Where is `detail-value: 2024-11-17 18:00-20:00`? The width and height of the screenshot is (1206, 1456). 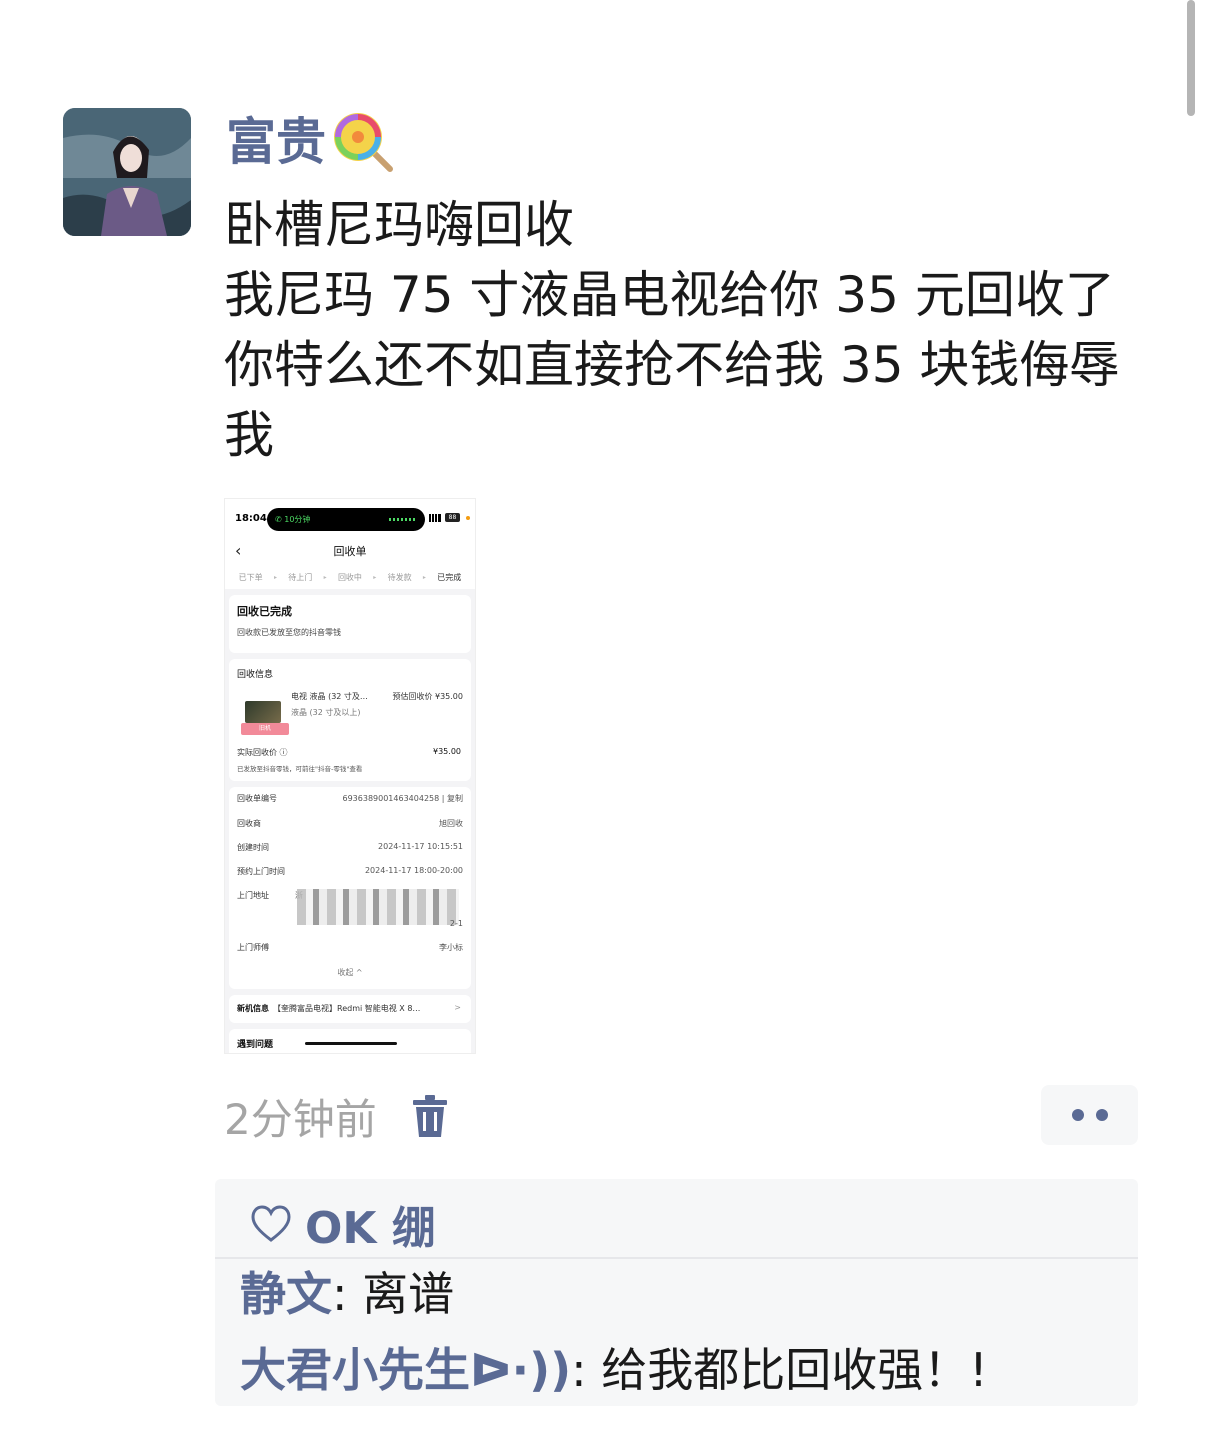 detail-value: 2024-11-17 18:00-20:00 is located at coordinates (413, 870).